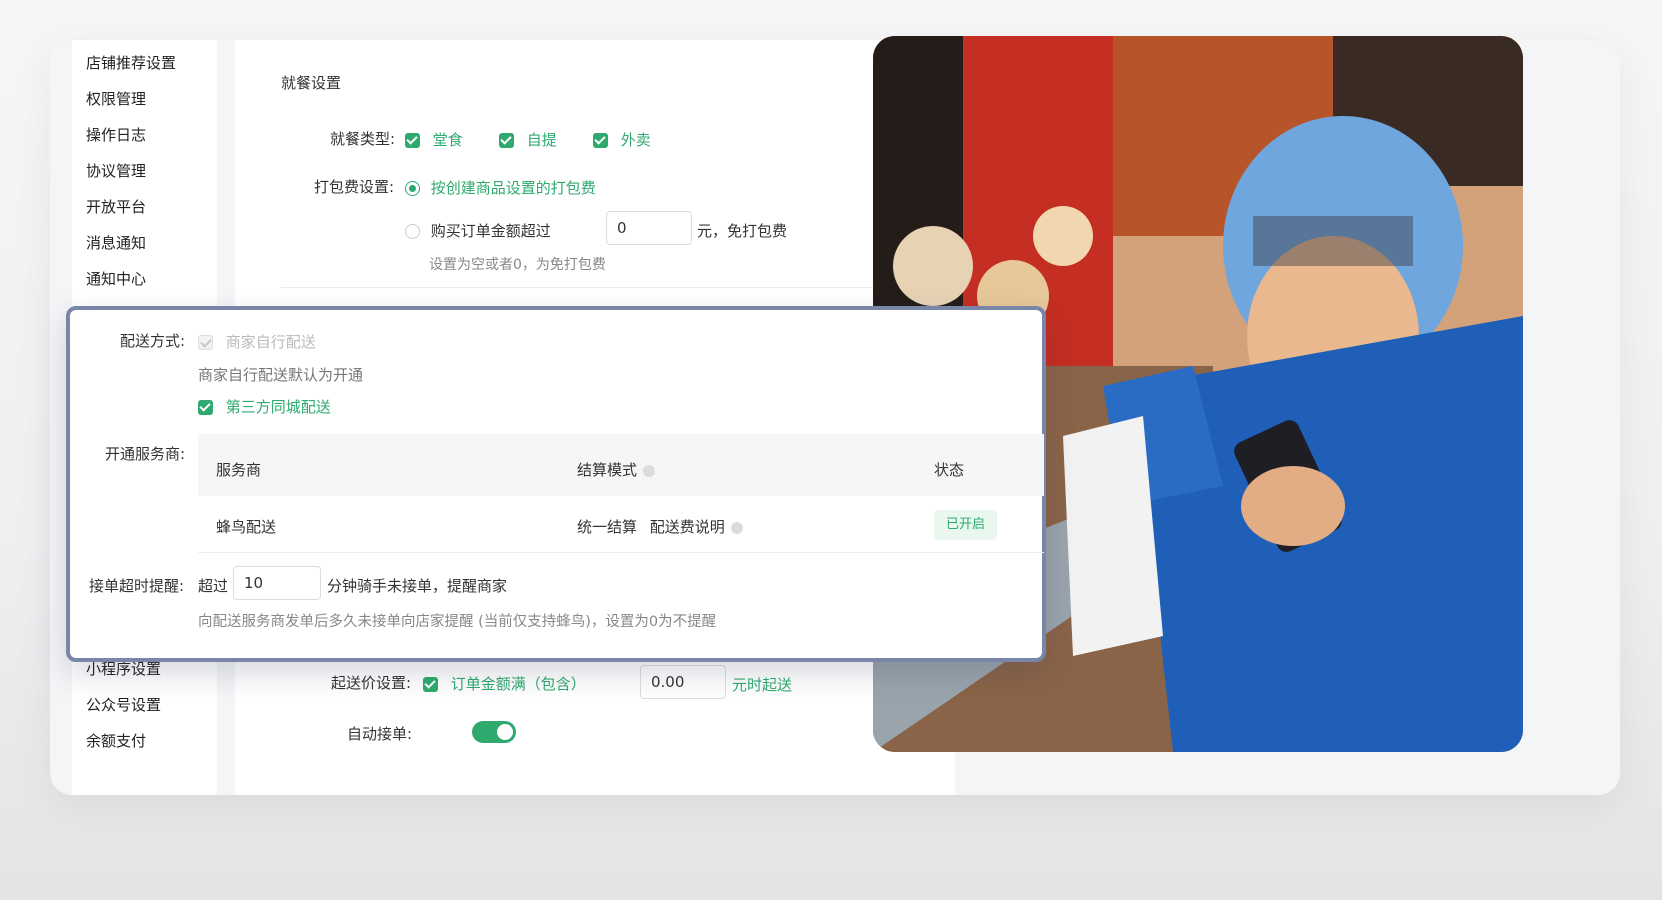 This screenshot has height=900, width=1662. Describe the element at coordinates (494, 732) in the screenshot. I see `auto-accept-toggle` at that location.